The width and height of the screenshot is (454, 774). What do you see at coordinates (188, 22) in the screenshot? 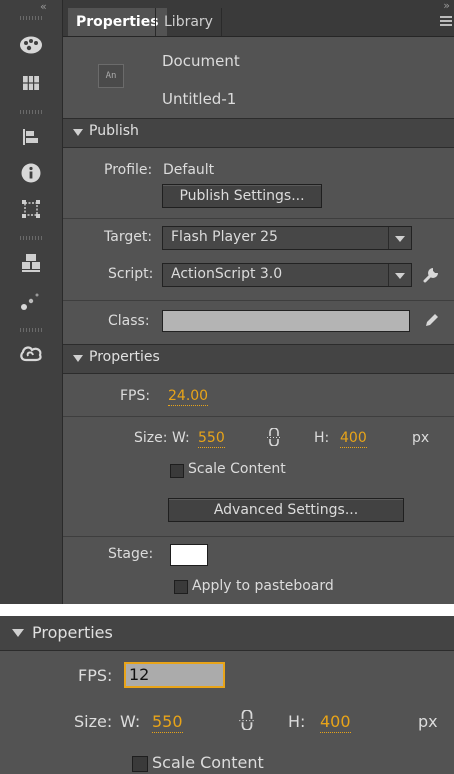
I see `tab-library: Library` at bounding box center [188, 22].